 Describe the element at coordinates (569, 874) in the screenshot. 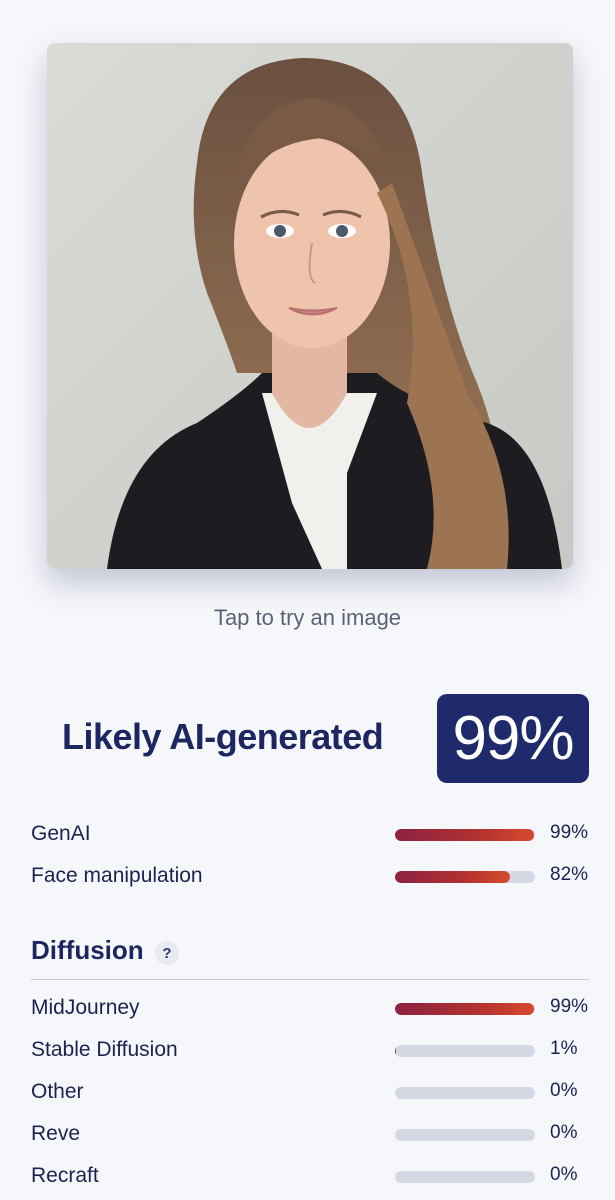

I see `score-percent: 82%` at that location.